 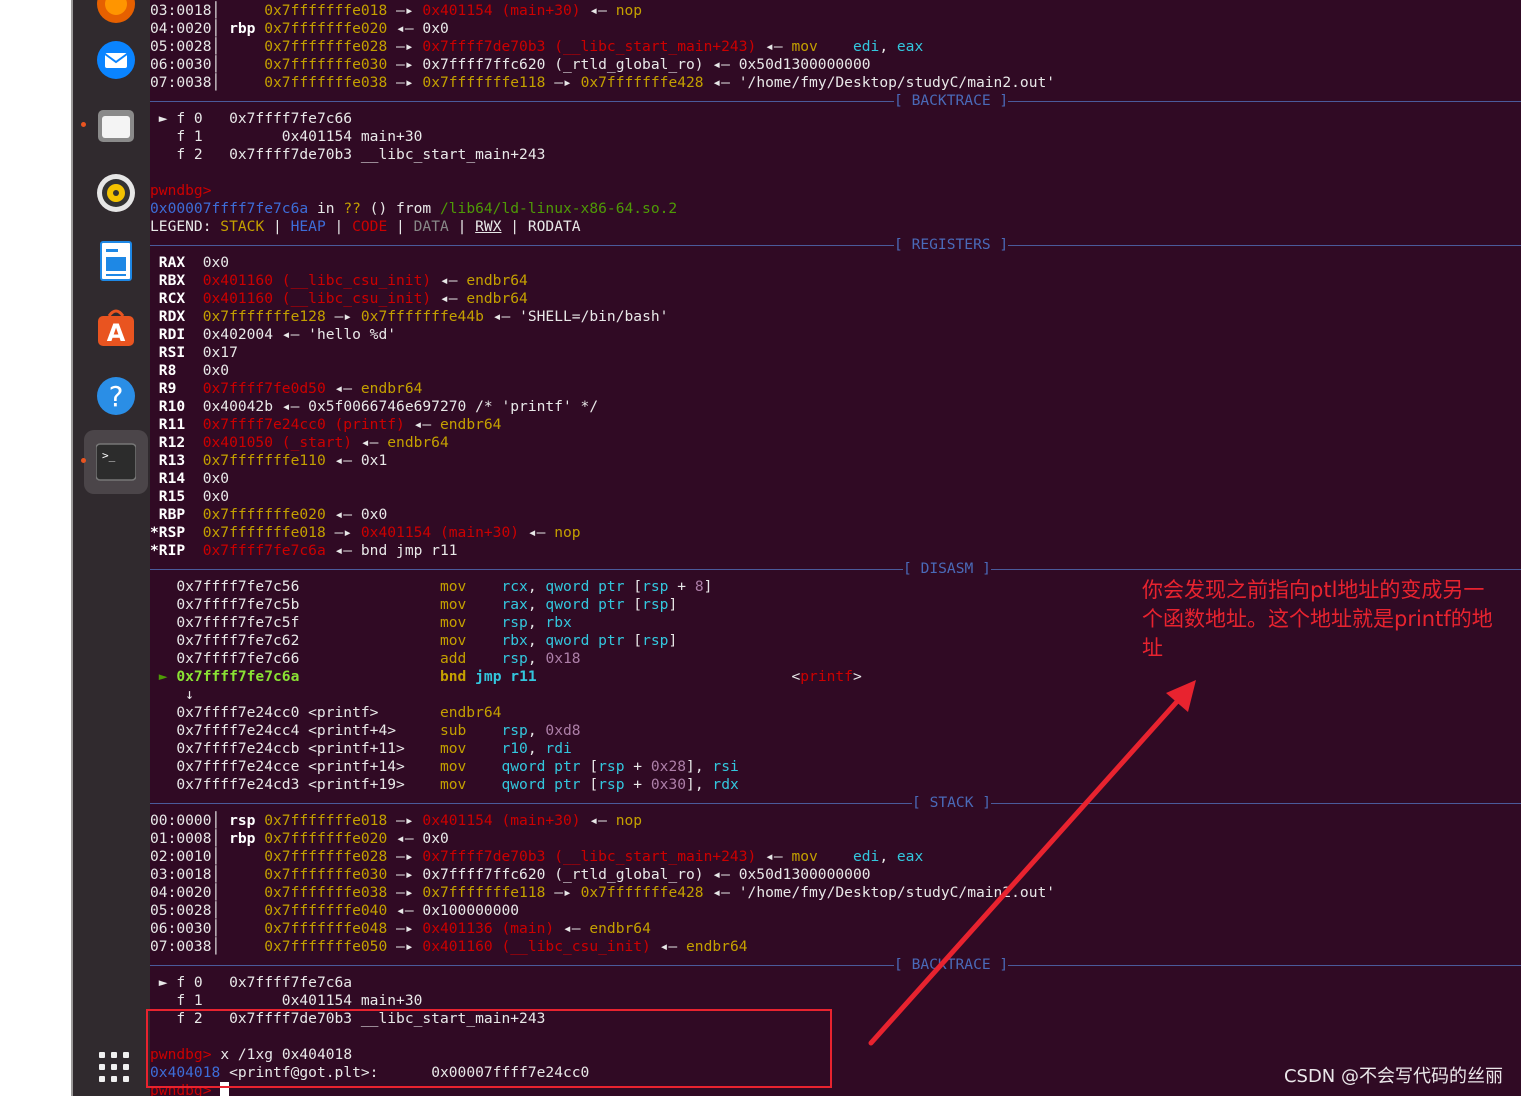 What do you see at coordinates (1032, 863) in the screenshot?
I see `annotation-arrow` at bounding box center [1032, 863].